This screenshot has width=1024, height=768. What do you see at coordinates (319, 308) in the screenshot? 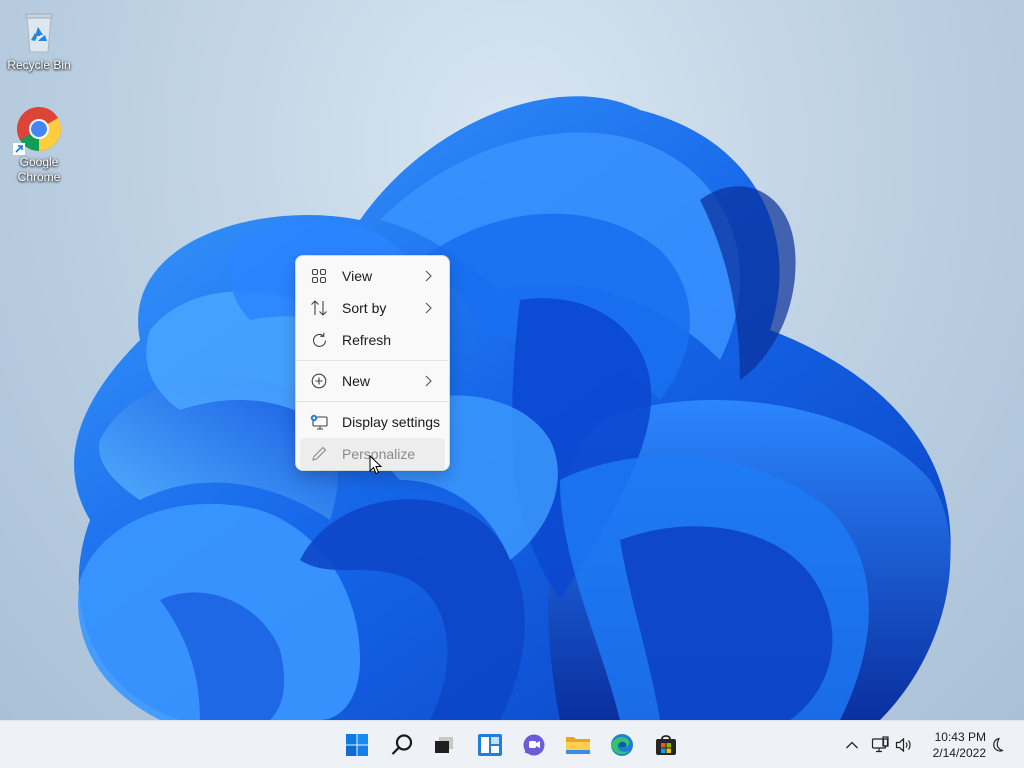
I see `sort-icon` at bounding box center [319, 308].